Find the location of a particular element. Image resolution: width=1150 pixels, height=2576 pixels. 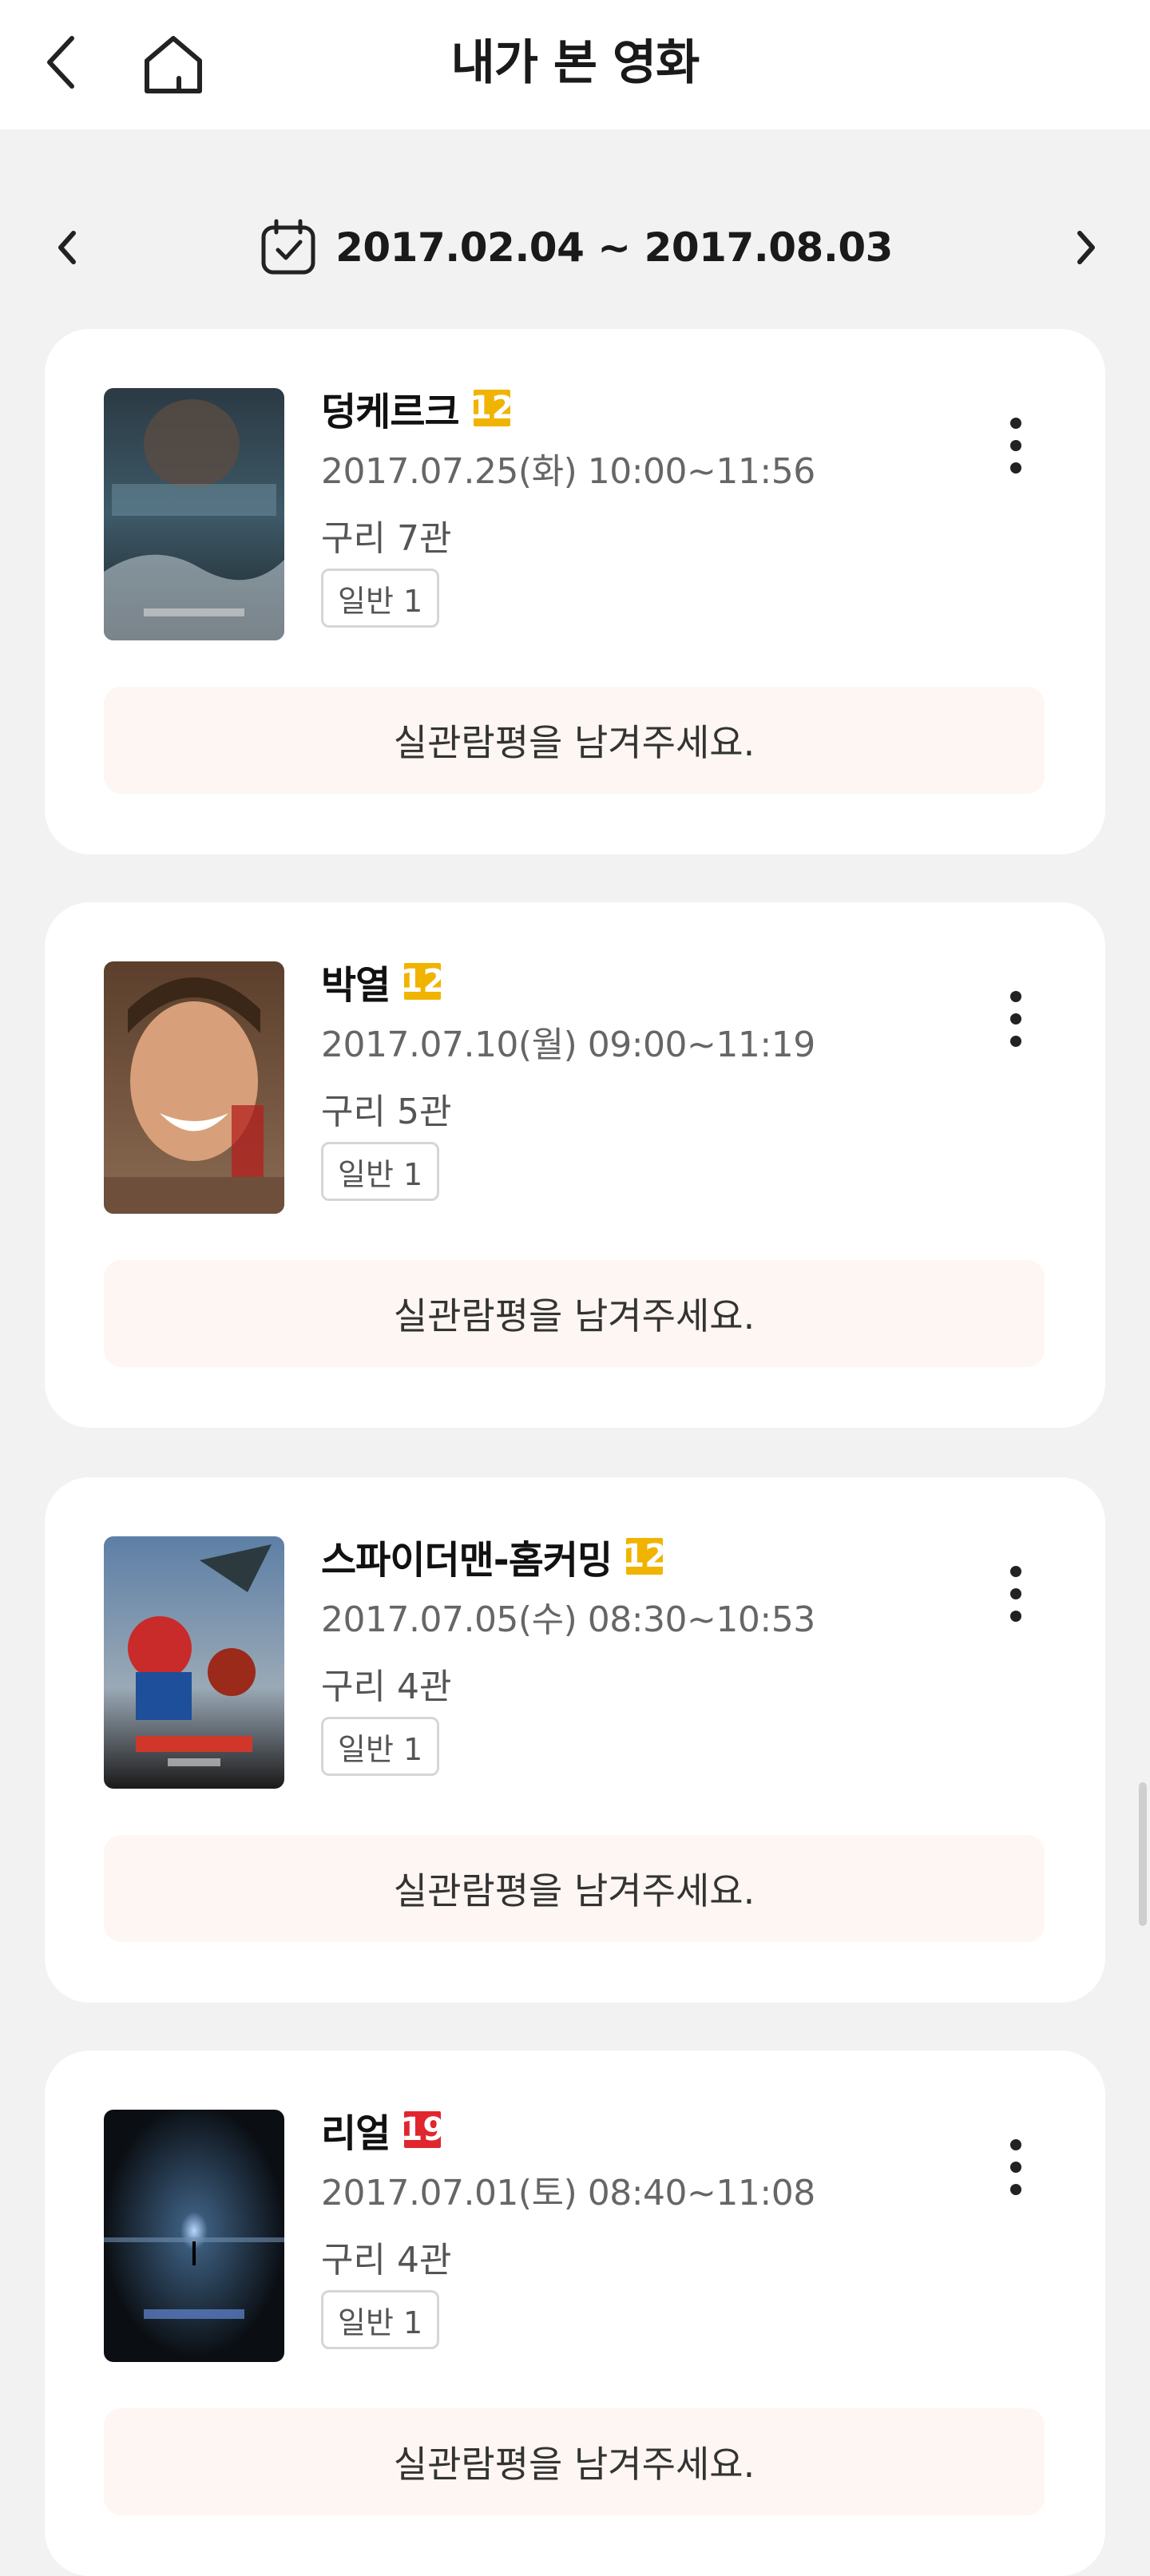

app-header: 내가 본 영화 is located at coordinates (575, 64).